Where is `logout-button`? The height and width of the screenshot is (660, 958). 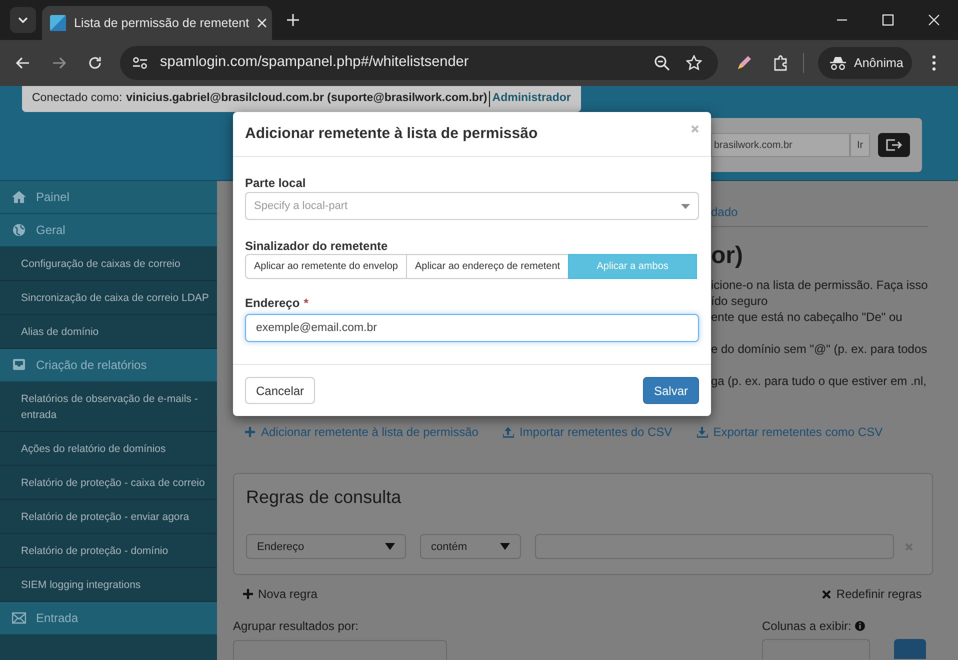
logout-button is located at coordinates (894, 145).